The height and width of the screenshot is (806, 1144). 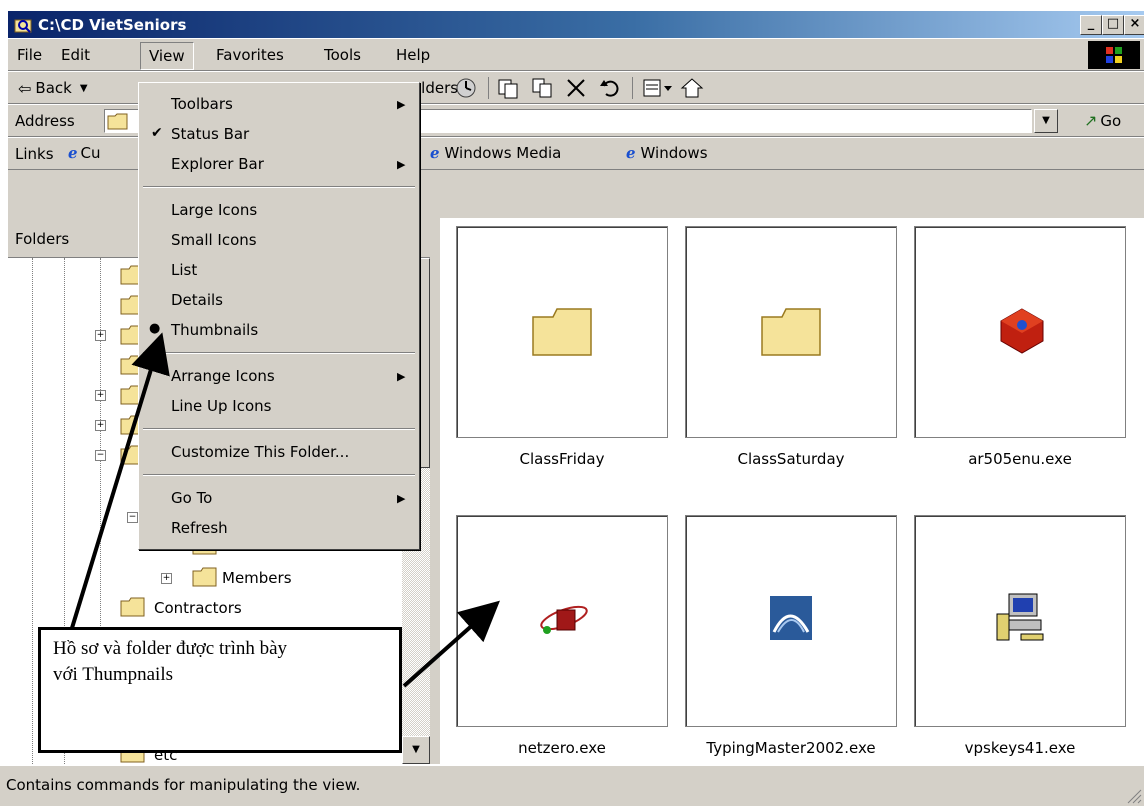 What do you see at coordinates (113, 674) in the screenshot?
I see `callout-line-2: với Thumpnails` at bounding box center [113, 674].